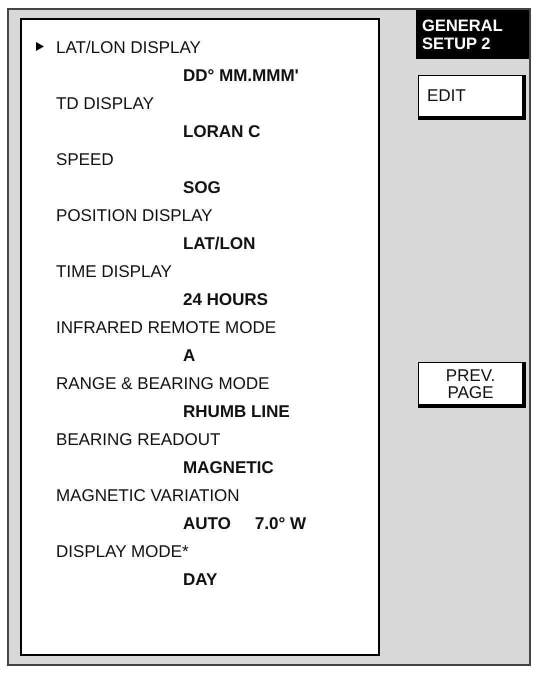  Describe the element at coordinates (241, 76) in the screenshot. I see `setting-value: DD° MM.MMM'` at that location.